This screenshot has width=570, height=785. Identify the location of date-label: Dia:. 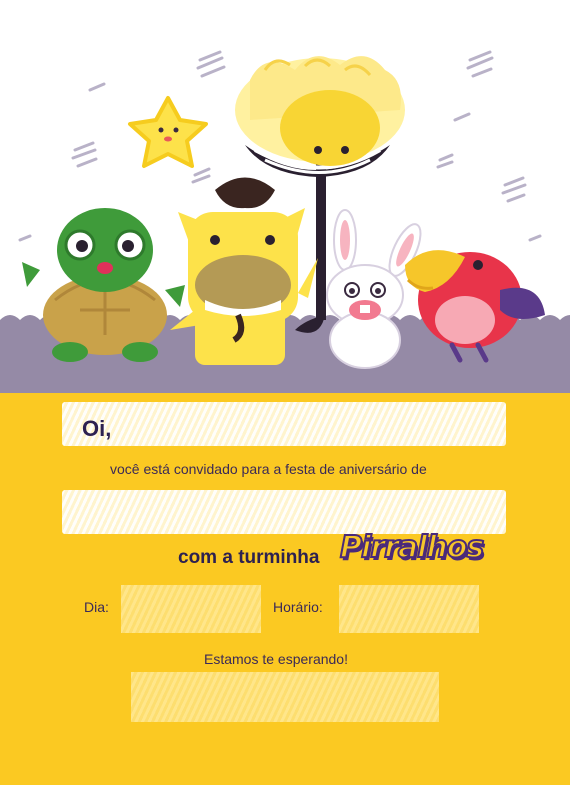
(96, 607).